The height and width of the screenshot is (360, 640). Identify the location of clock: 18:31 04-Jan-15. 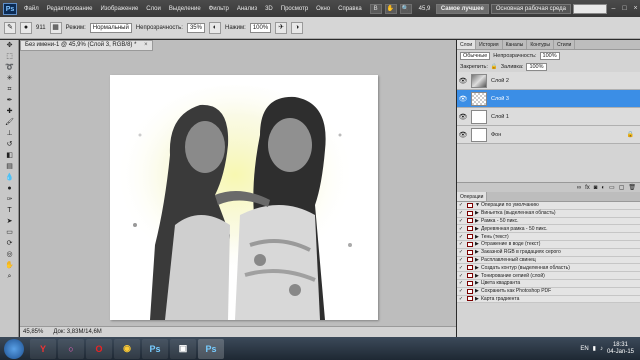
(620, 349).